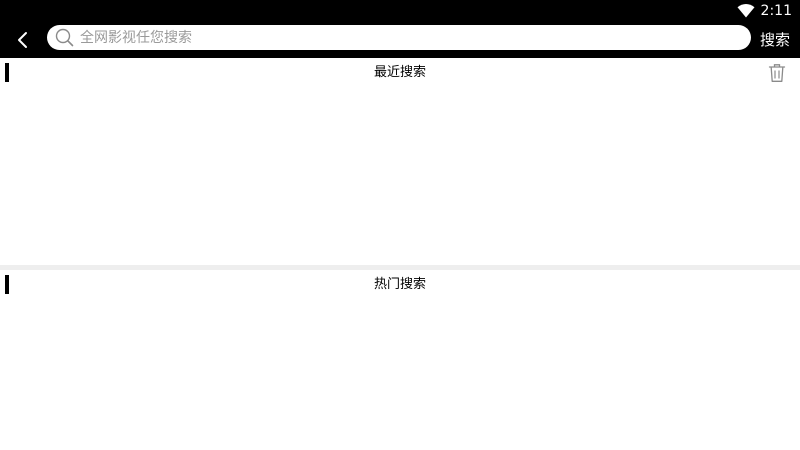 This screenshot has width=800, height=450. Describe the element at coordinates (405, 37) in the screenshot. I see `search-input` at that location.